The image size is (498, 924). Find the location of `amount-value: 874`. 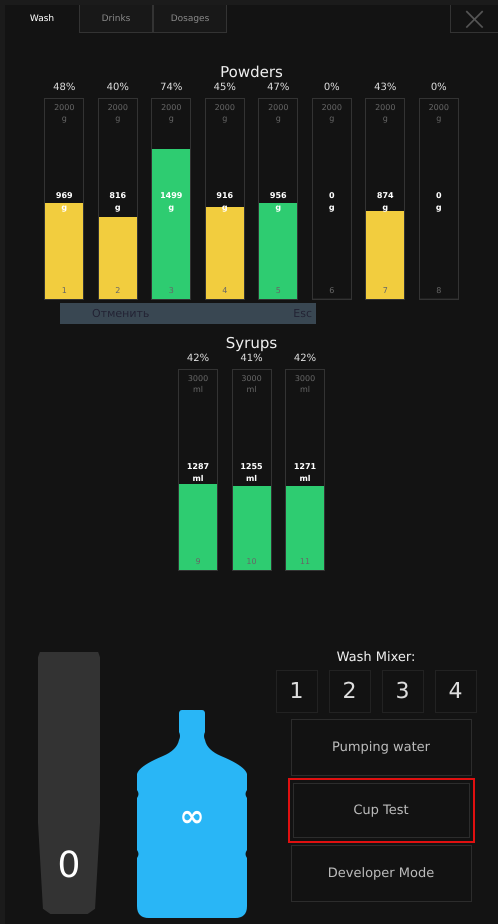

amount-value: 874 is located at coordinates (385, 196).